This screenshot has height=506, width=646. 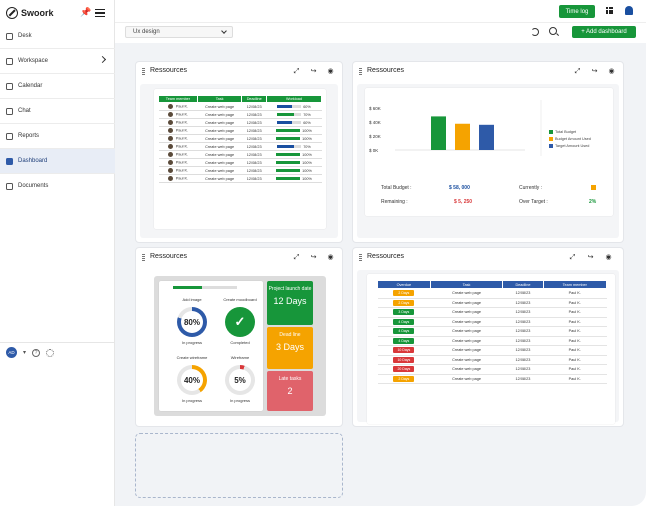 I want to click on kpi-card: Project launch date 12 Days, so click(x=290, y=303).